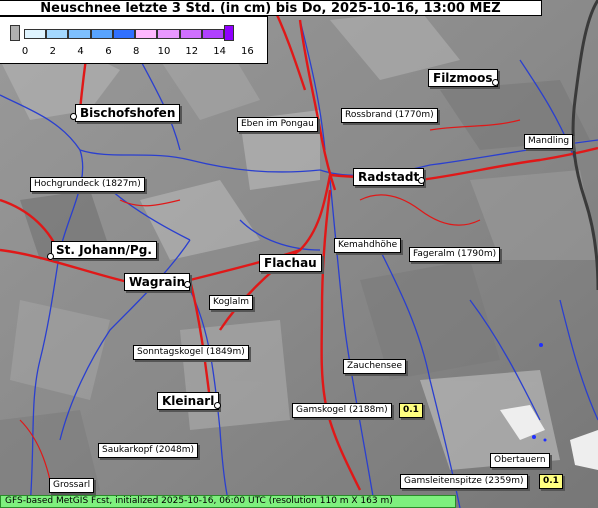 Image resolution: width=598 pixels, height=508 pixels. I want to click on place-label: Mandling, so click(549, 141).